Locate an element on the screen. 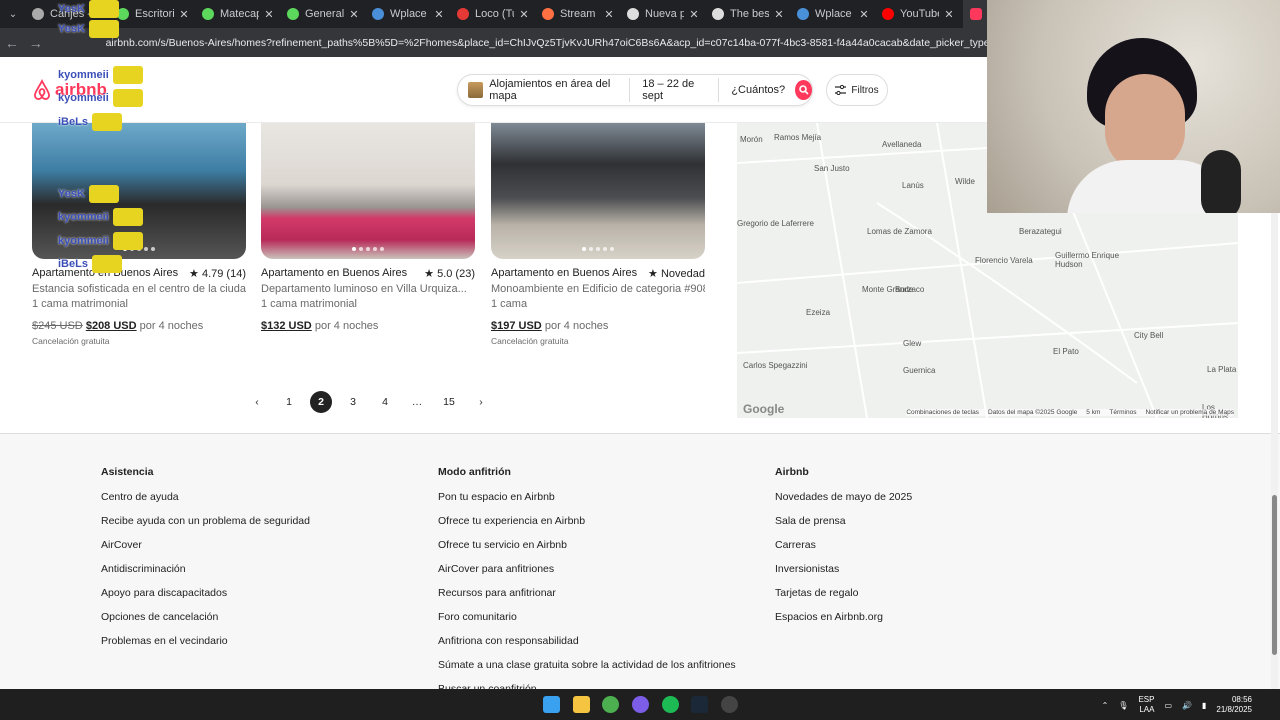  page-4: 4 is located at coordinates (385, 402).